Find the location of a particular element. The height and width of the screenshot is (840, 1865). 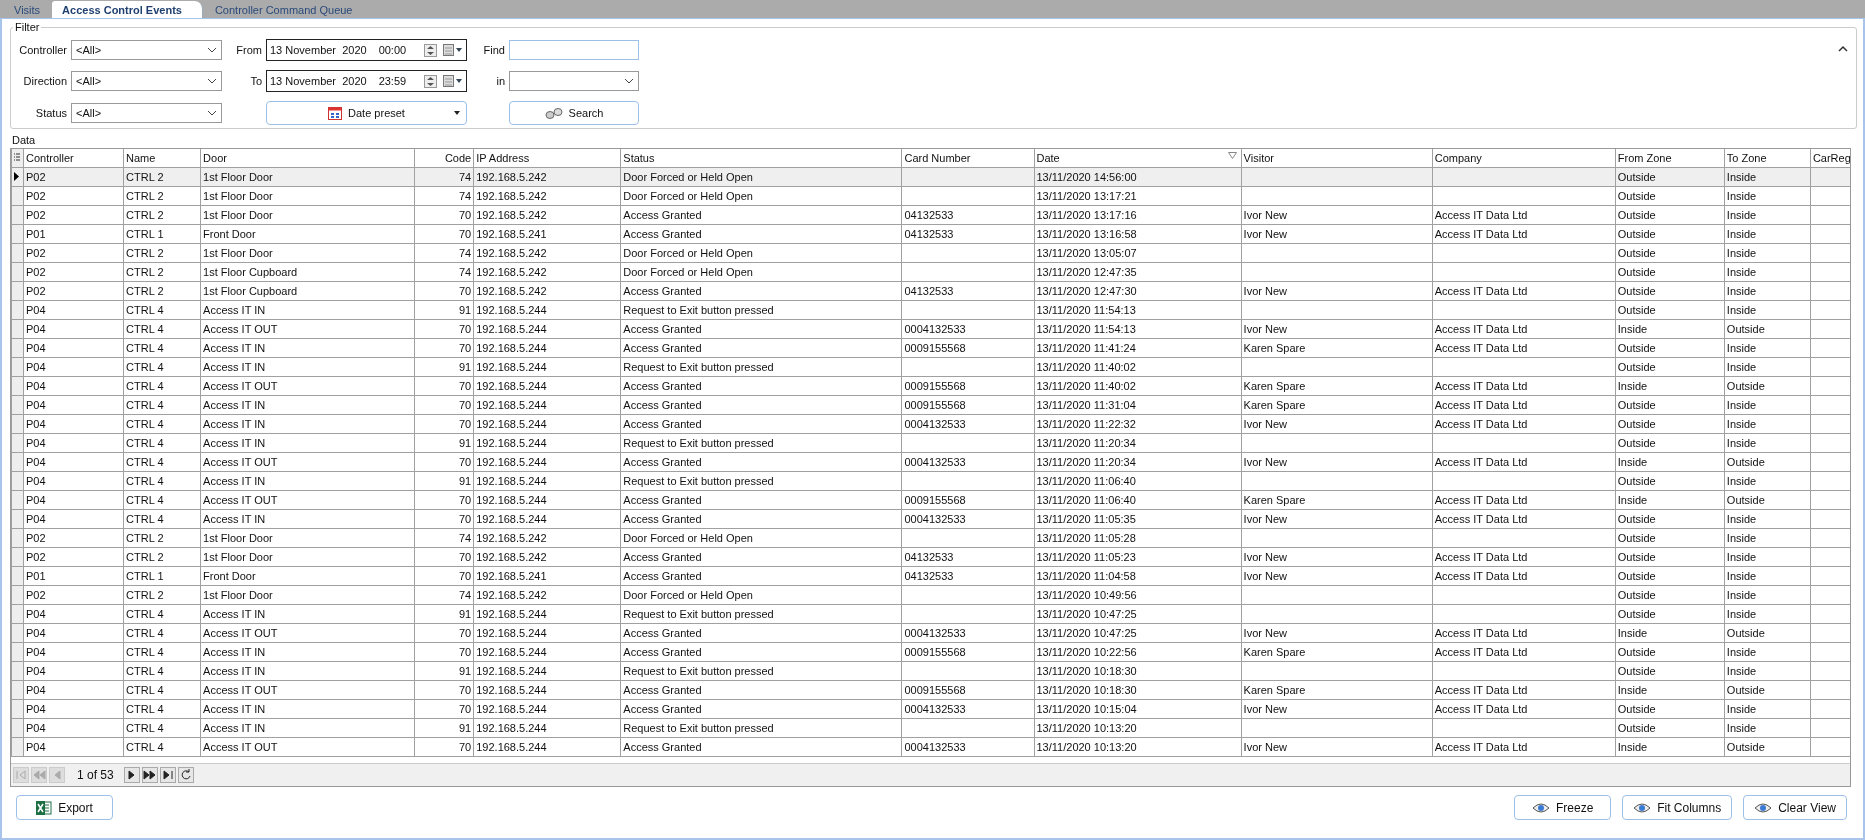

column-header: Date is located at coordinates (1138, 158).